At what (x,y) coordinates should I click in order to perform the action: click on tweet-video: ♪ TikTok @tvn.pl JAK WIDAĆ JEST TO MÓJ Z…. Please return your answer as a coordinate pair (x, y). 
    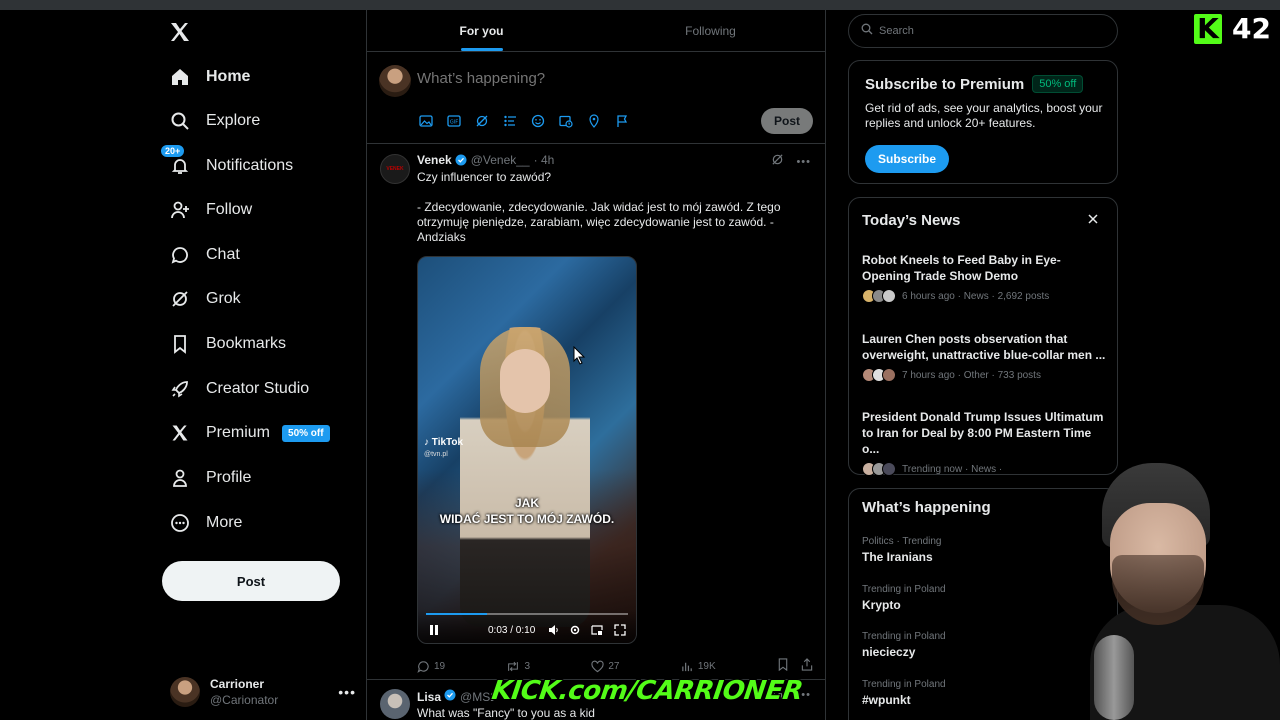
    Looking at the image, I should click on (527, 450).